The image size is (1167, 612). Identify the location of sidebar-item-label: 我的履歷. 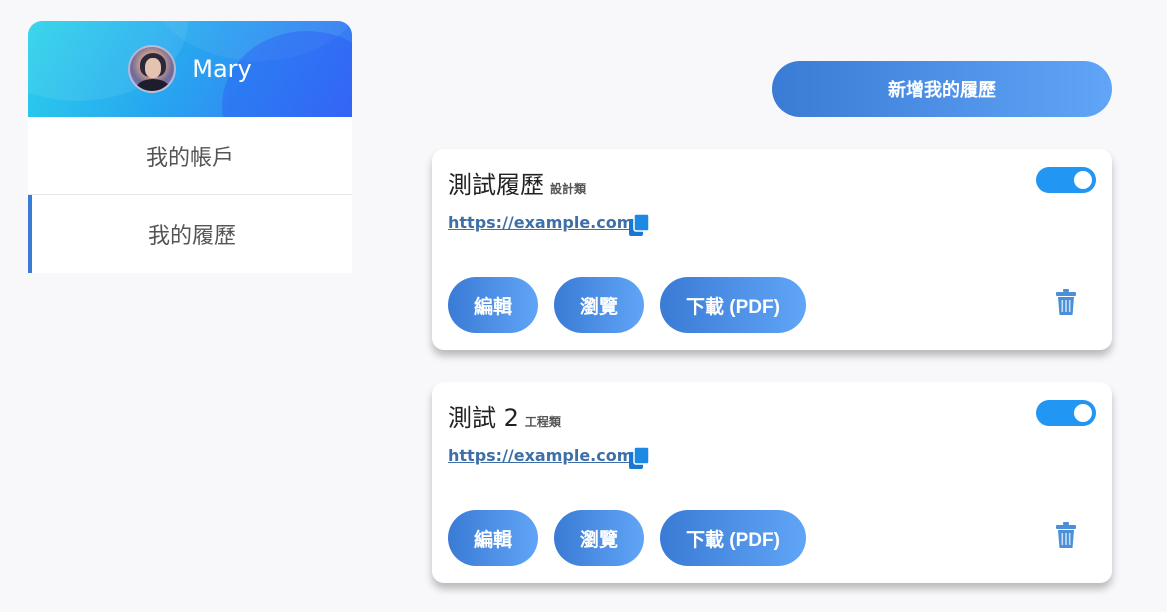
(191, 236).